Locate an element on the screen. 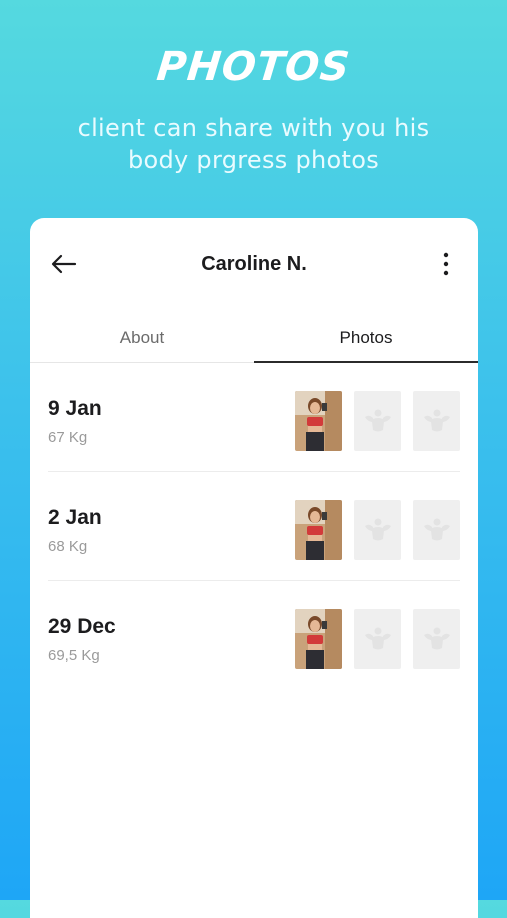 The width and height of the screenshot is (507, 918). app-bar: Caroline N. is located at coordinates (254, 263).